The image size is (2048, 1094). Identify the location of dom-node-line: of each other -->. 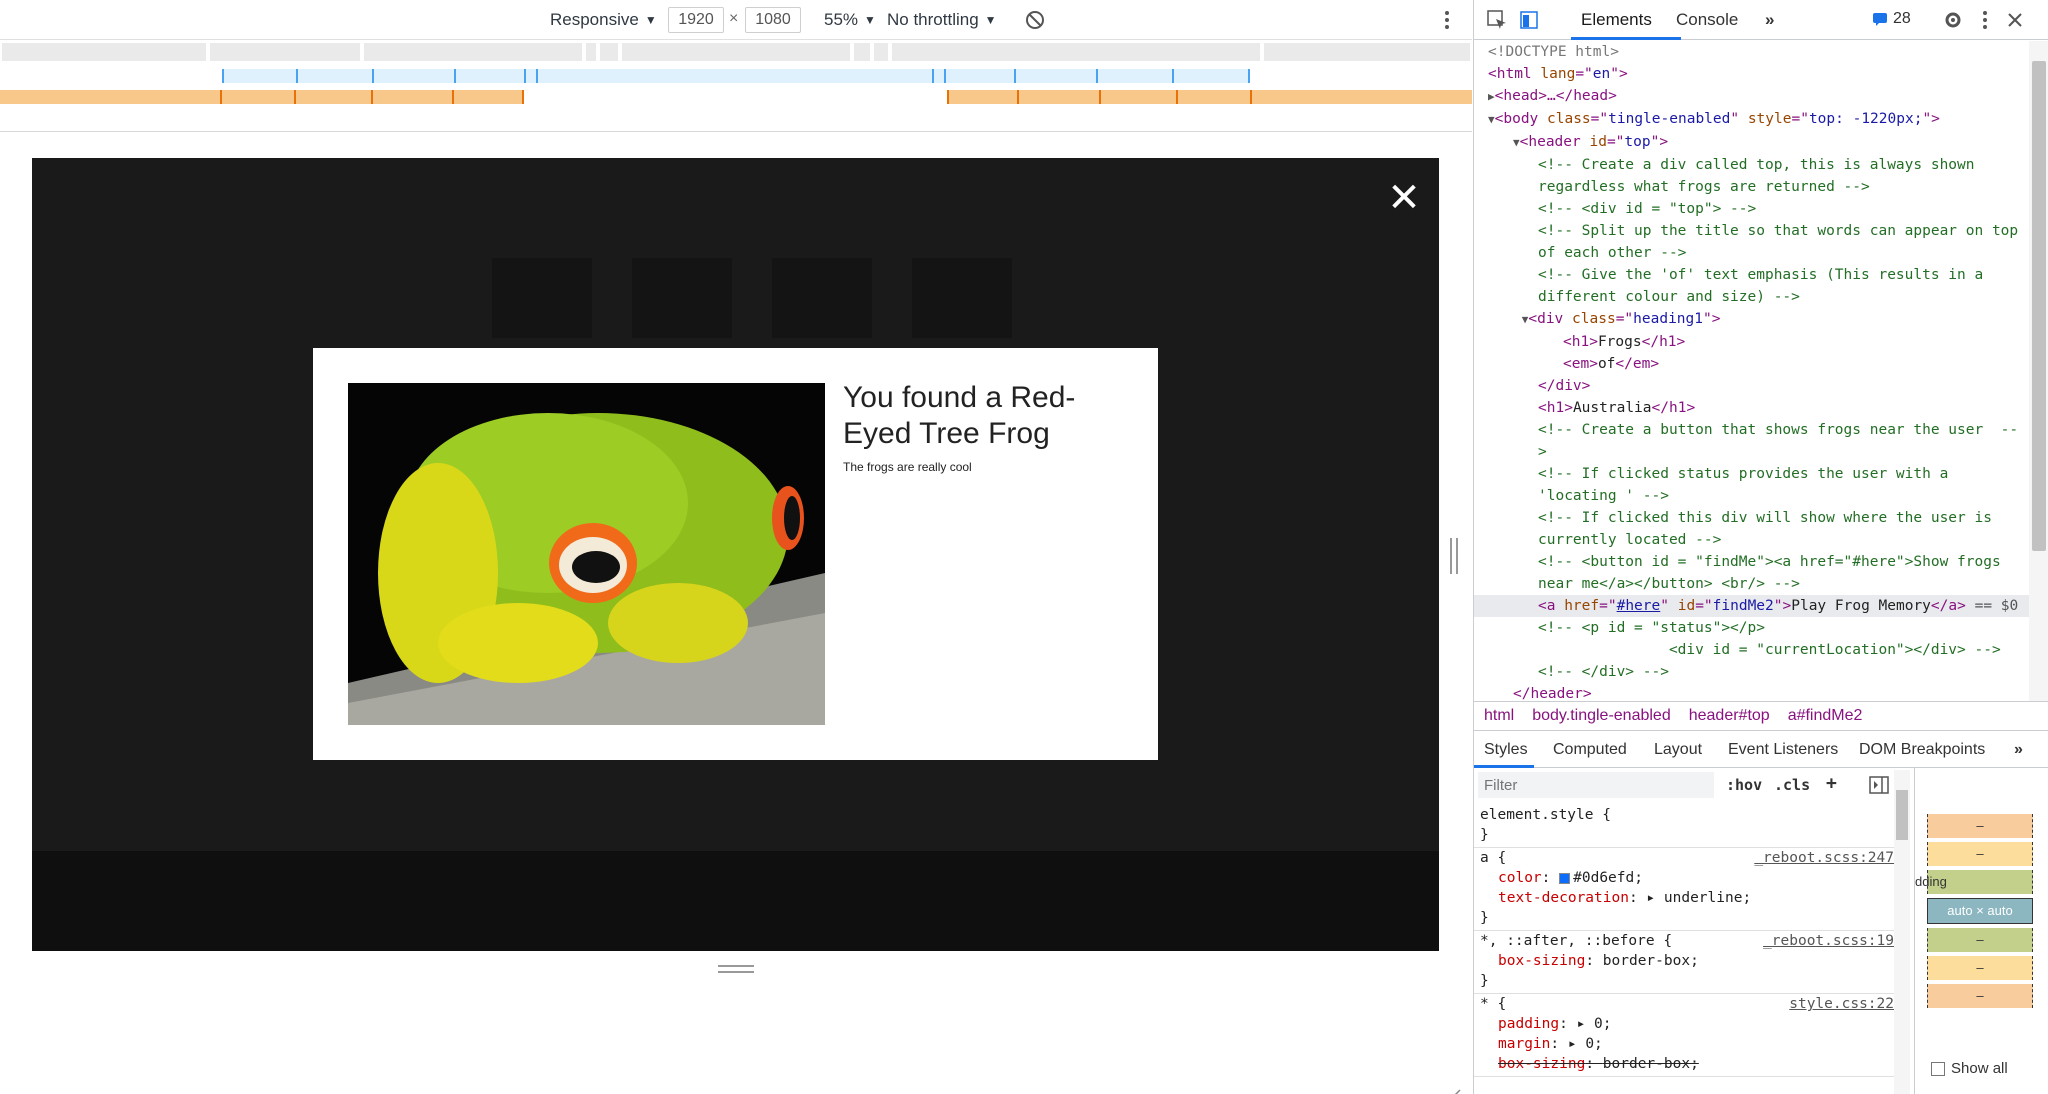
(1753, 253).